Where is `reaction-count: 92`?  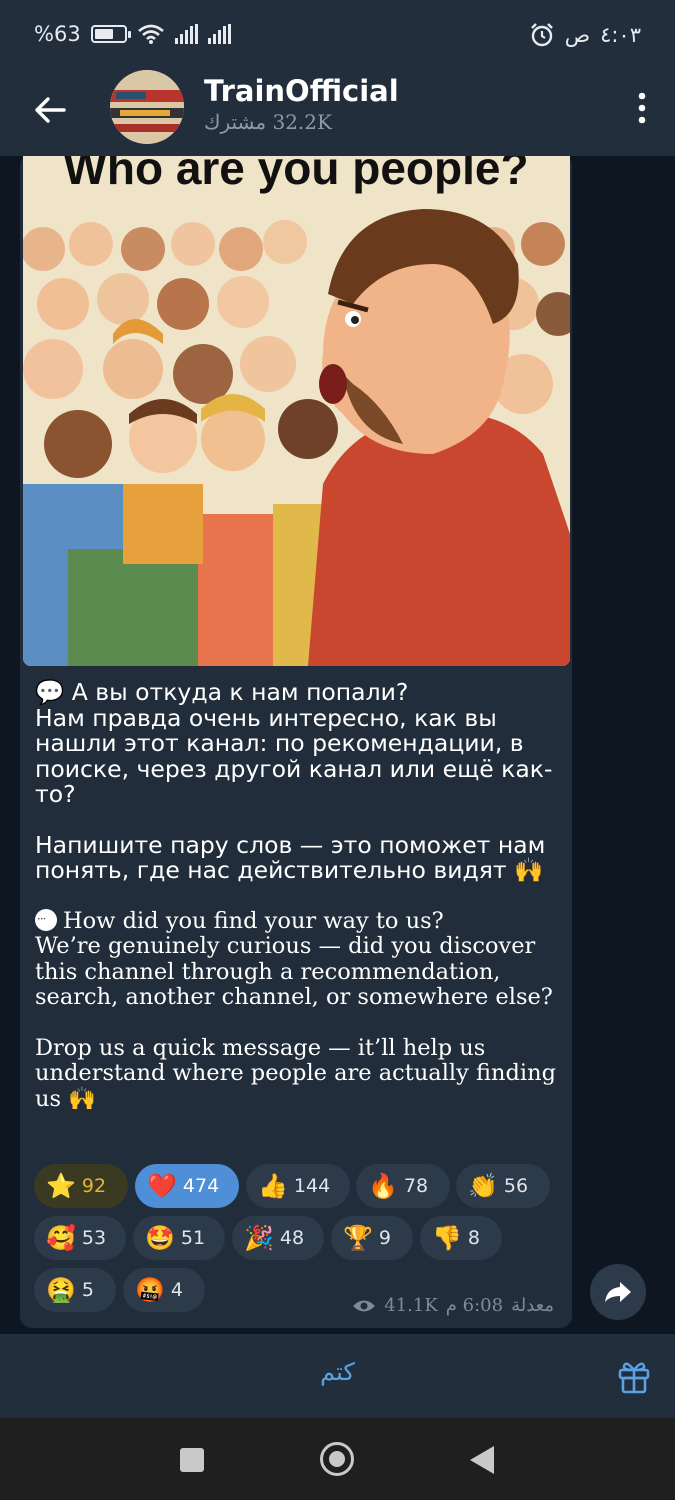 reaction-count: 92 is located at coordinates (94, 1186).